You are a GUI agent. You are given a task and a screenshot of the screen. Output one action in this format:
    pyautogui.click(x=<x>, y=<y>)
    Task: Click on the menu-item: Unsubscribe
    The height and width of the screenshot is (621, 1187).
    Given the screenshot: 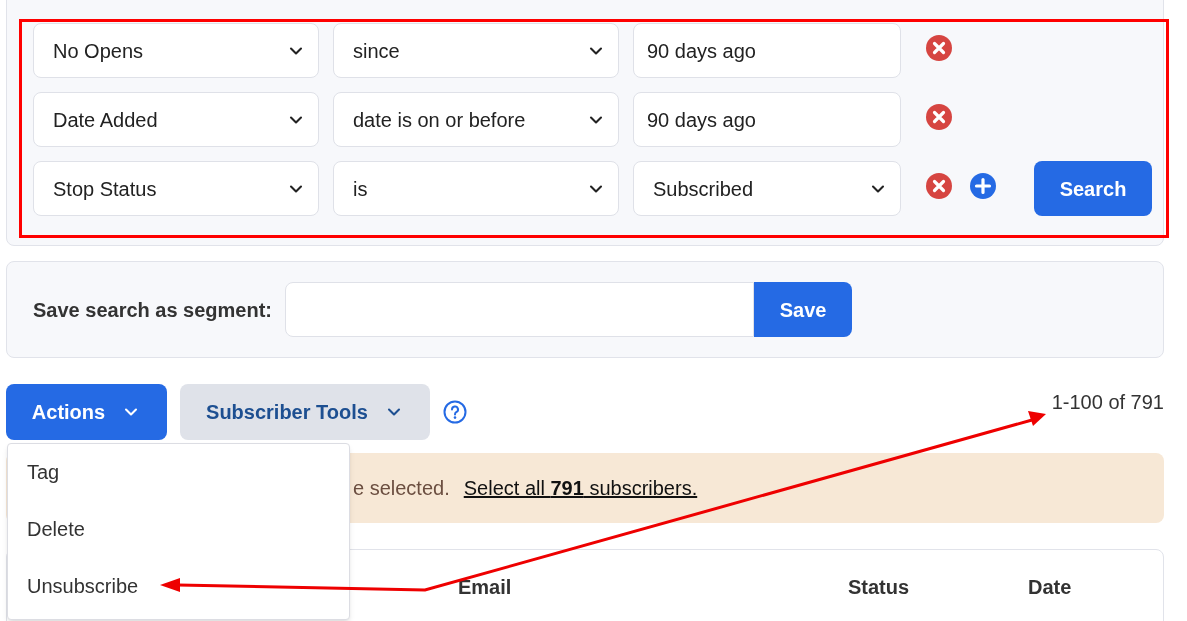 What is the action you would take?
    pyautogui.click(x=188, y=586)
    